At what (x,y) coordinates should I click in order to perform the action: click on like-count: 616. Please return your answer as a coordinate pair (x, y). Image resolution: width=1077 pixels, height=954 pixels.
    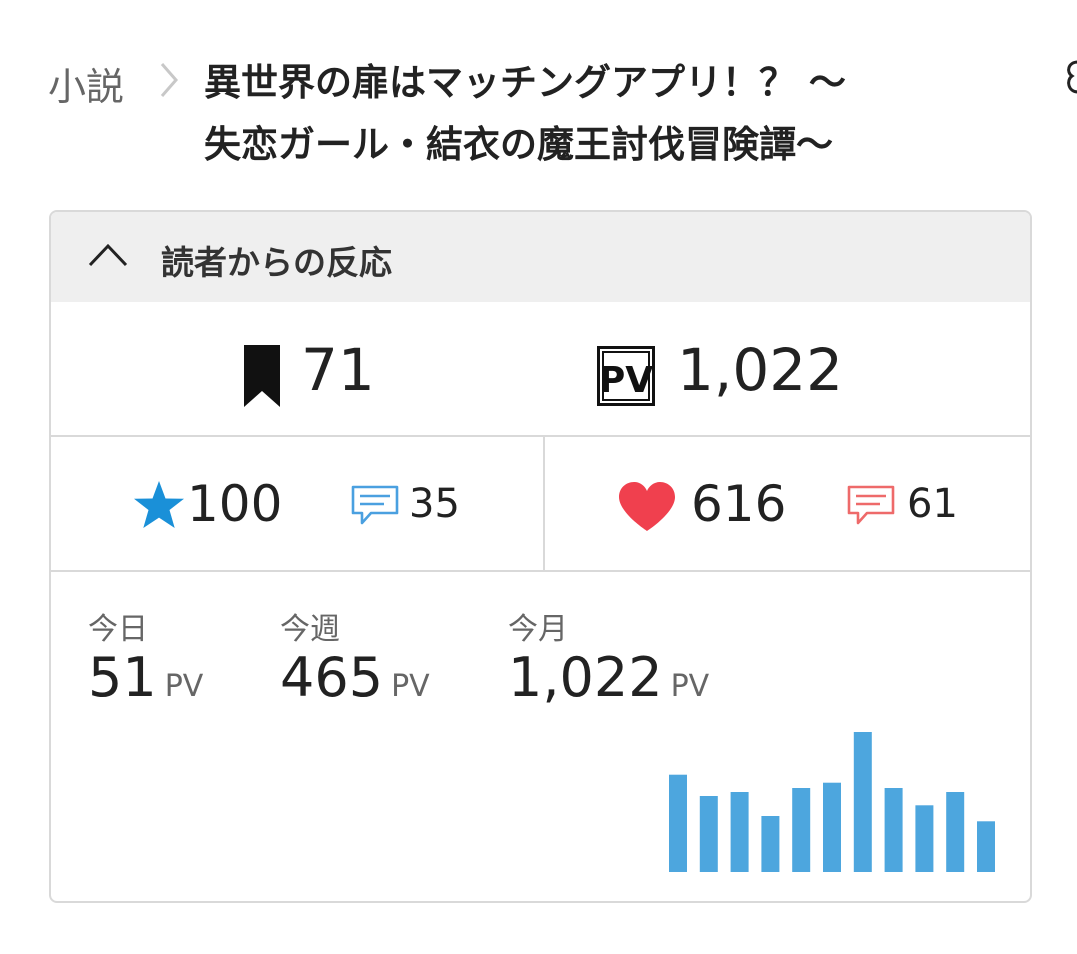
    Looking at the image, I should click on (739, 504).